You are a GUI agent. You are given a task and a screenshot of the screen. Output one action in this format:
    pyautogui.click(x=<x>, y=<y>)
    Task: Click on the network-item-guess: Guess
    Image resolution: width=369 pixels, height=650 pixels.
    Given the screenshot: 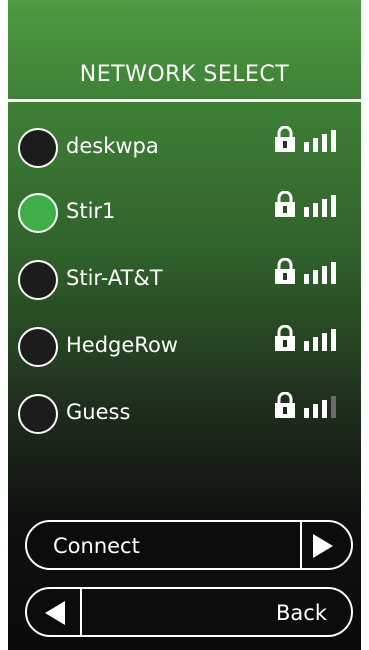 What is the action you would take?
    pyautogui.click(x=184, y=416)
    